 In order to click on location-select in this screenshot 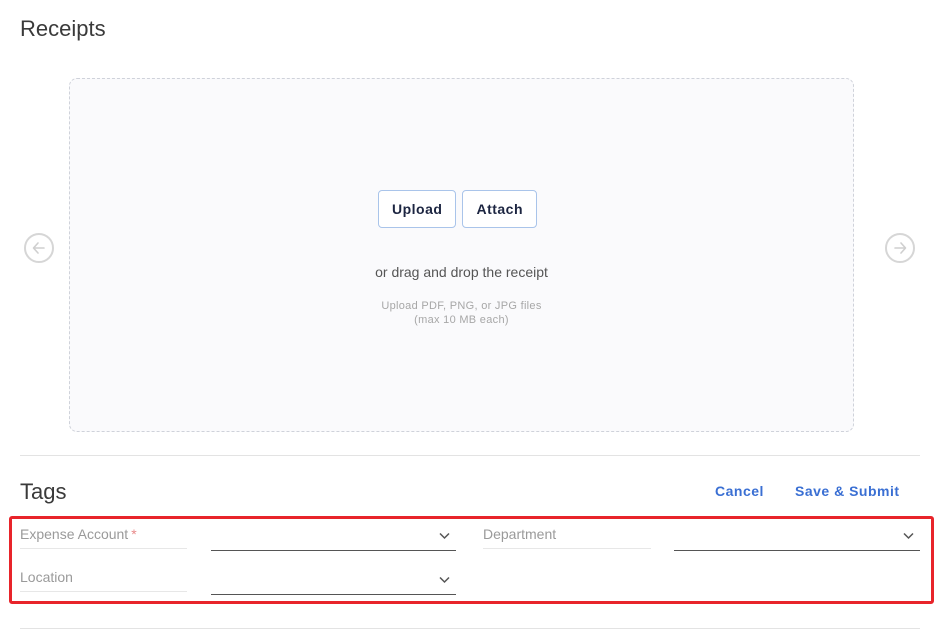, I will do `click(333, 580)`.